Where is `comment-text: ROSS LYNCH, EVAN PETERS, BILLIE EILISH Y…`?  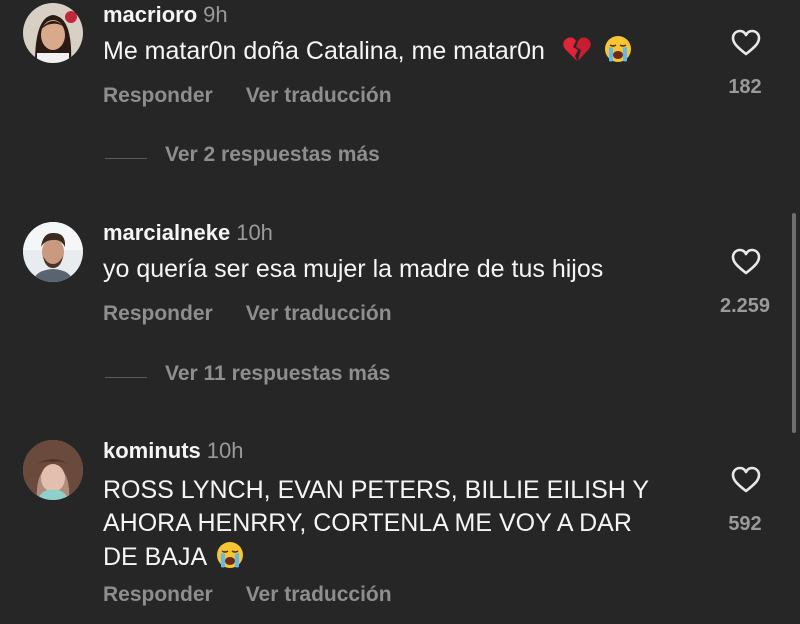 comment-text: ROSS LYNCH, EVAN PETERS, BILLIE EILISH Y… is located at coordinates (393, 524).